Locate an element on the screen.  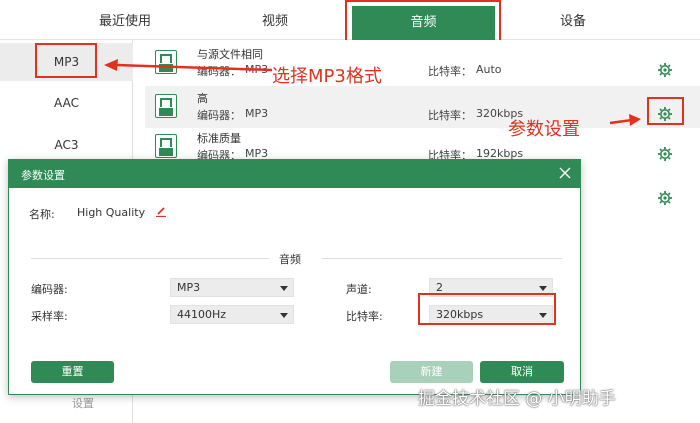
audio-tab-annotation-box is located at coordinates (423, 22).